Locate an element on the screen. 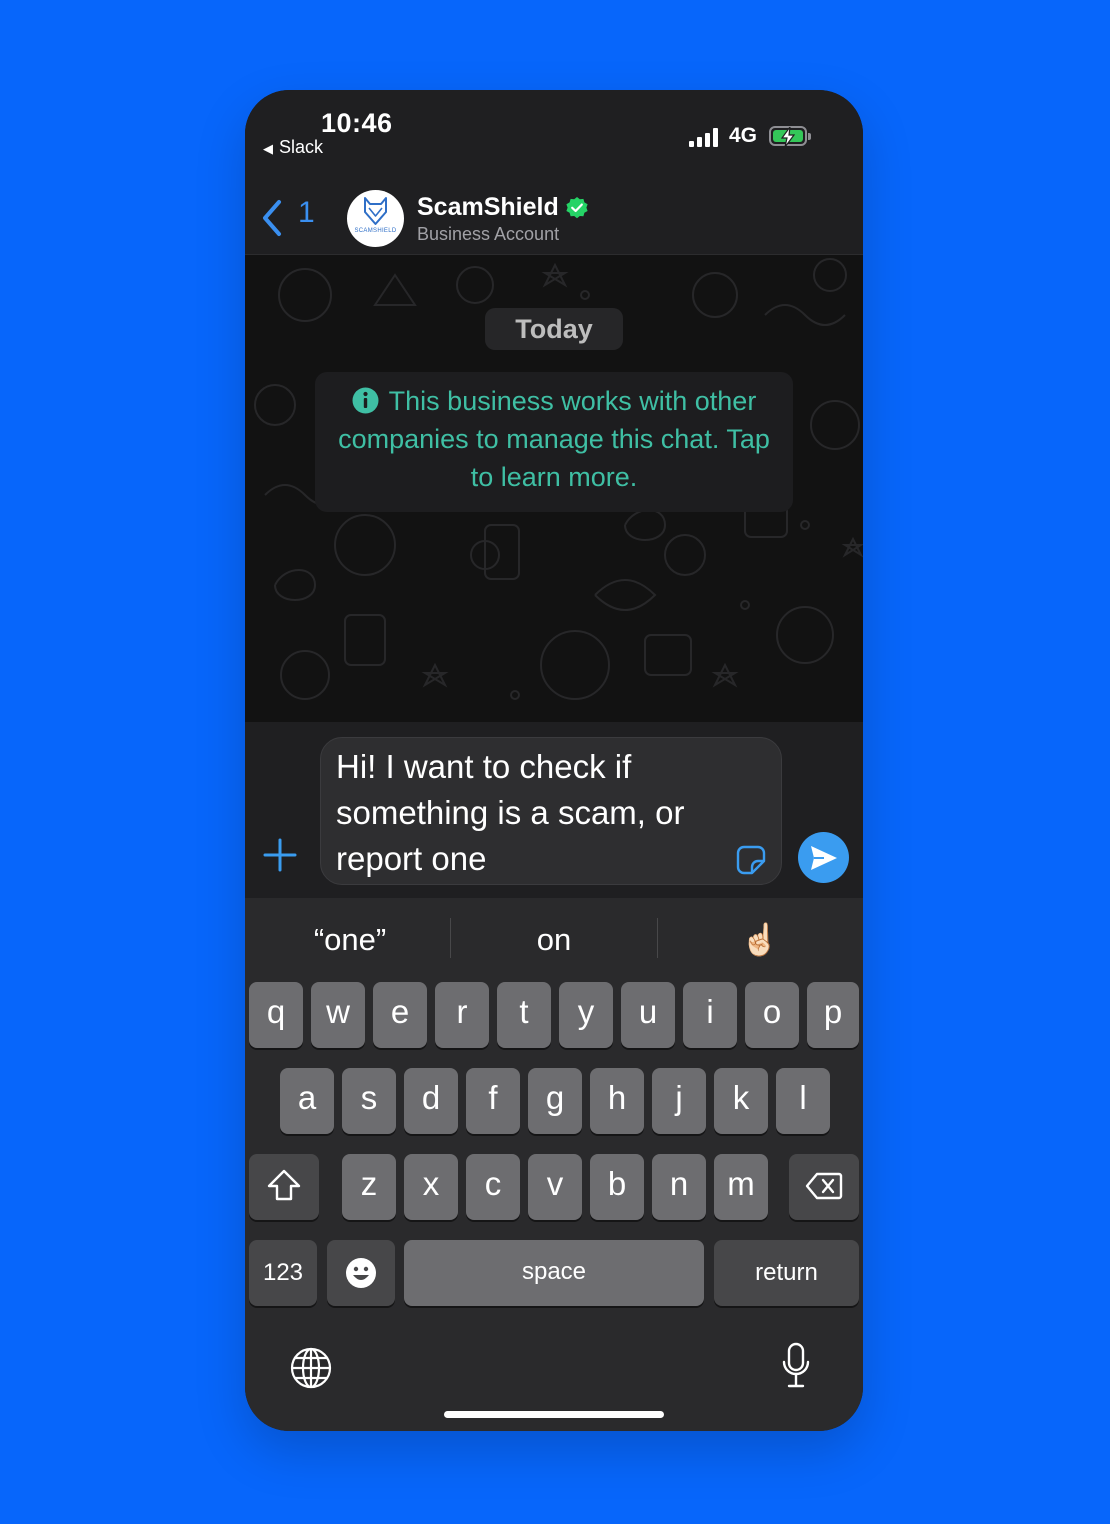  battery-icon is located at coordinates (790, 136).